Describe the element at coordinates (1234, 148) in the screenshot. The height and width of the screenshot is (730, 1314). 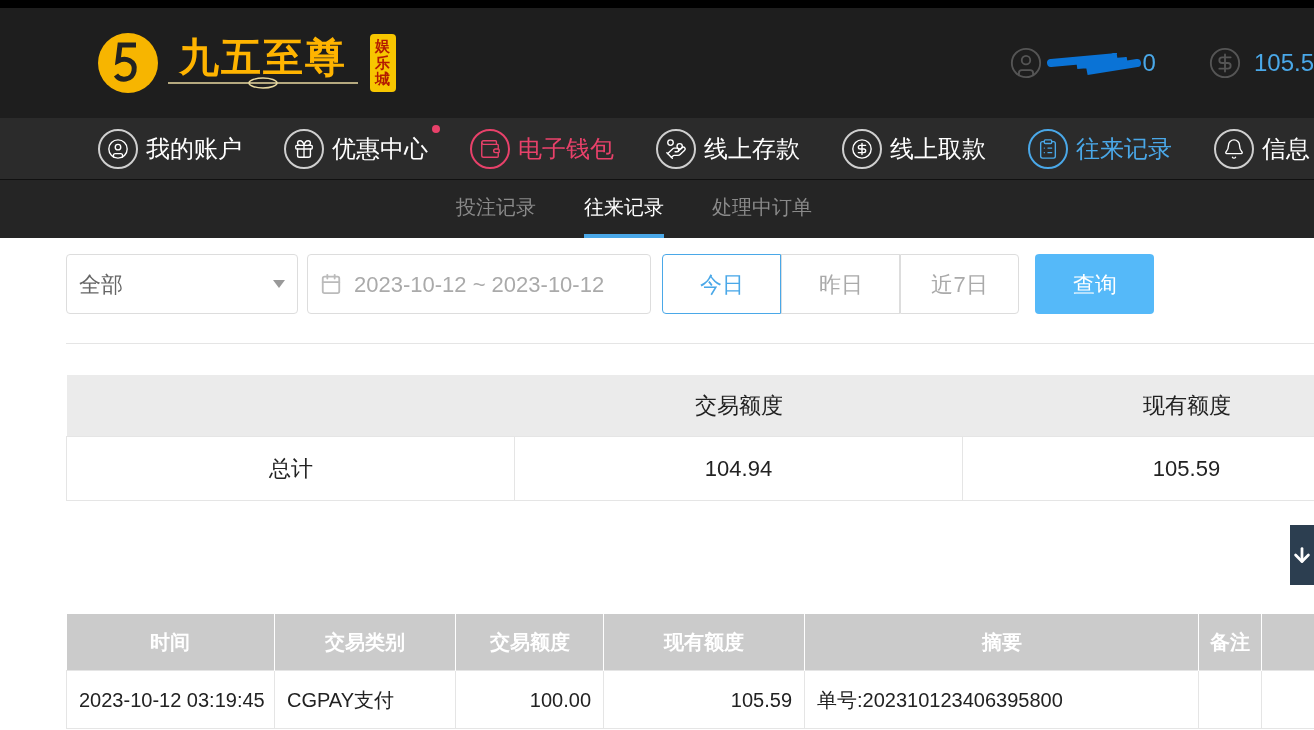
I see `bell-icon` at that location.